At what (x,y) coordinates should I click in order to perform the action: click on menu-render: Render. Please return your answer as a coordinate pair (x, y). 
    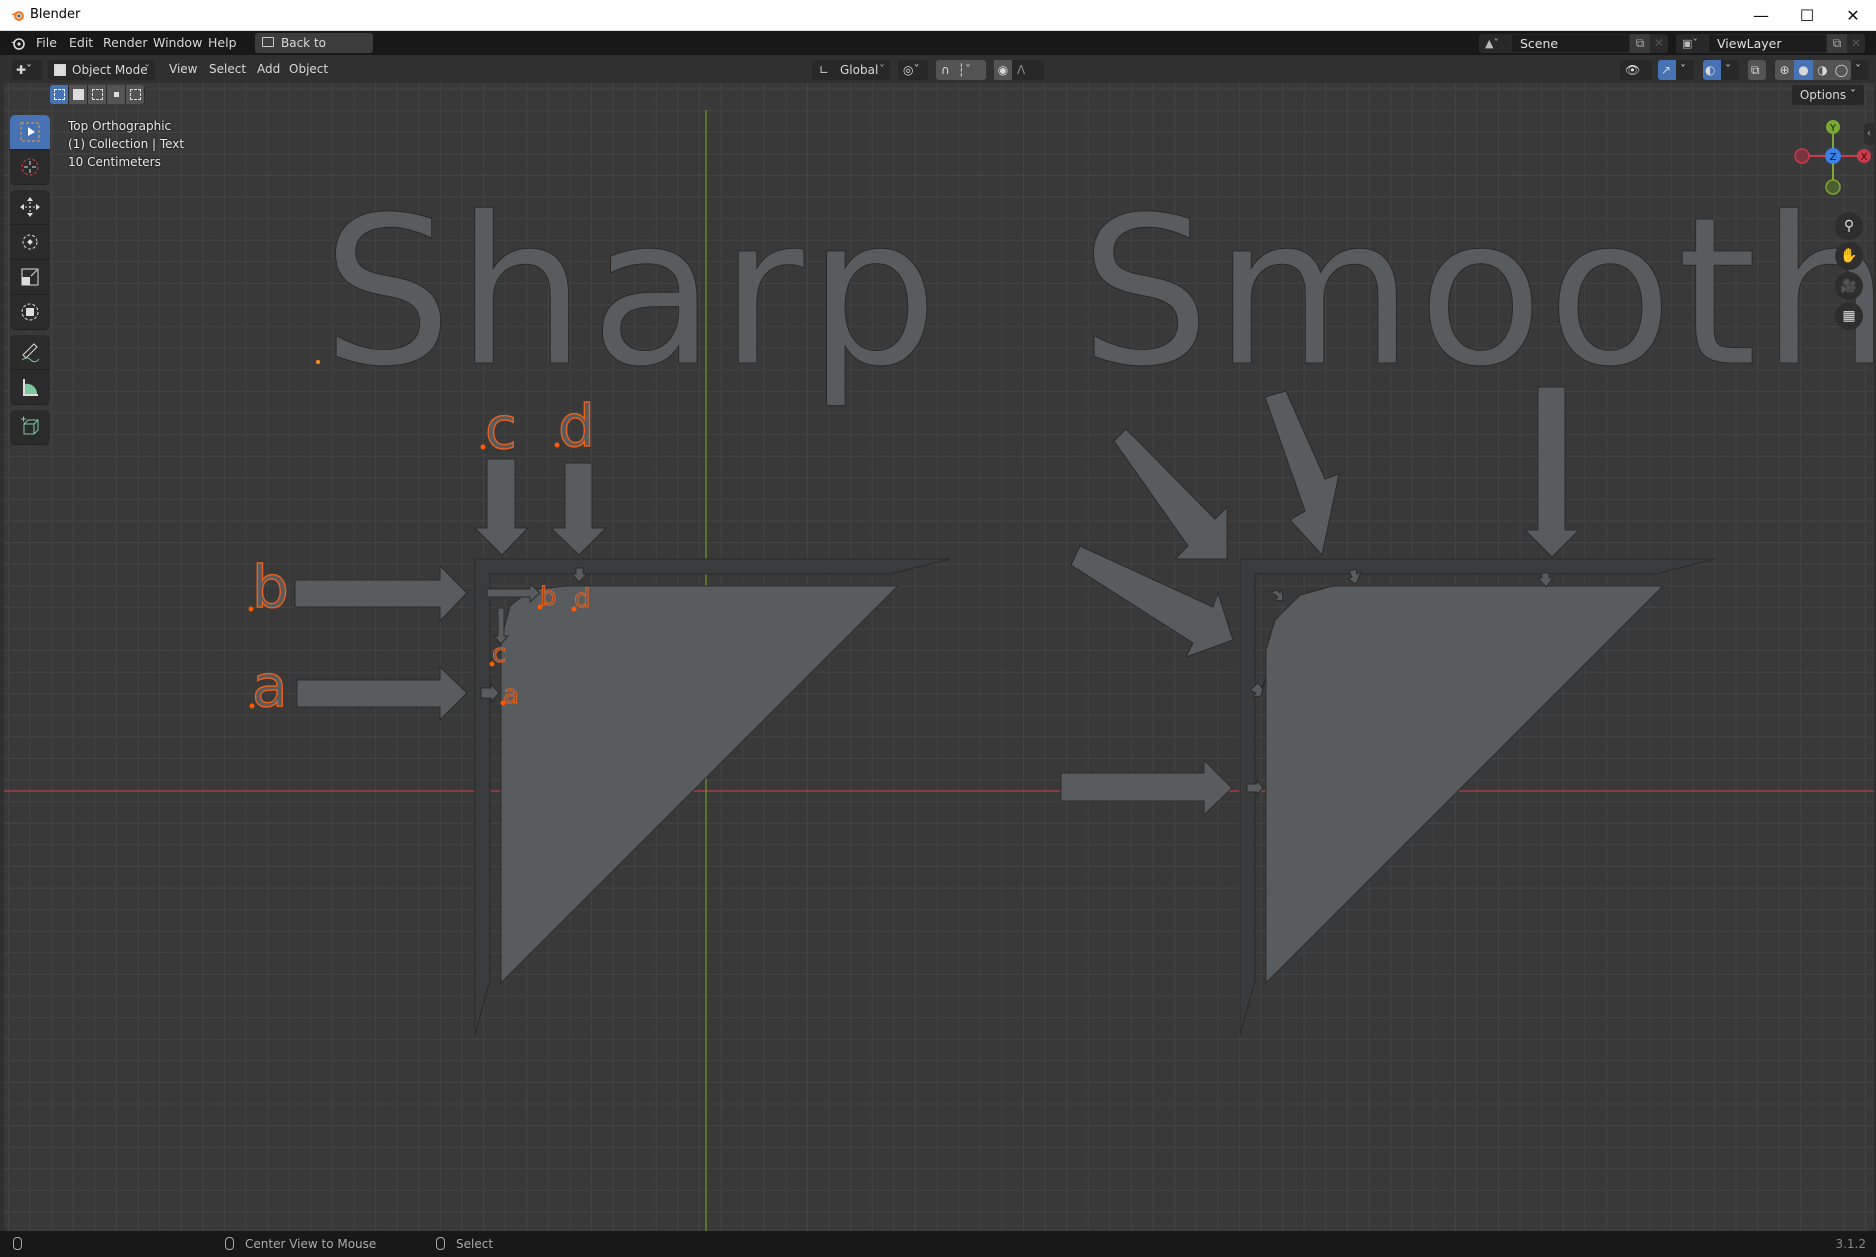
    Looking at the image, I should click on (125, 42).